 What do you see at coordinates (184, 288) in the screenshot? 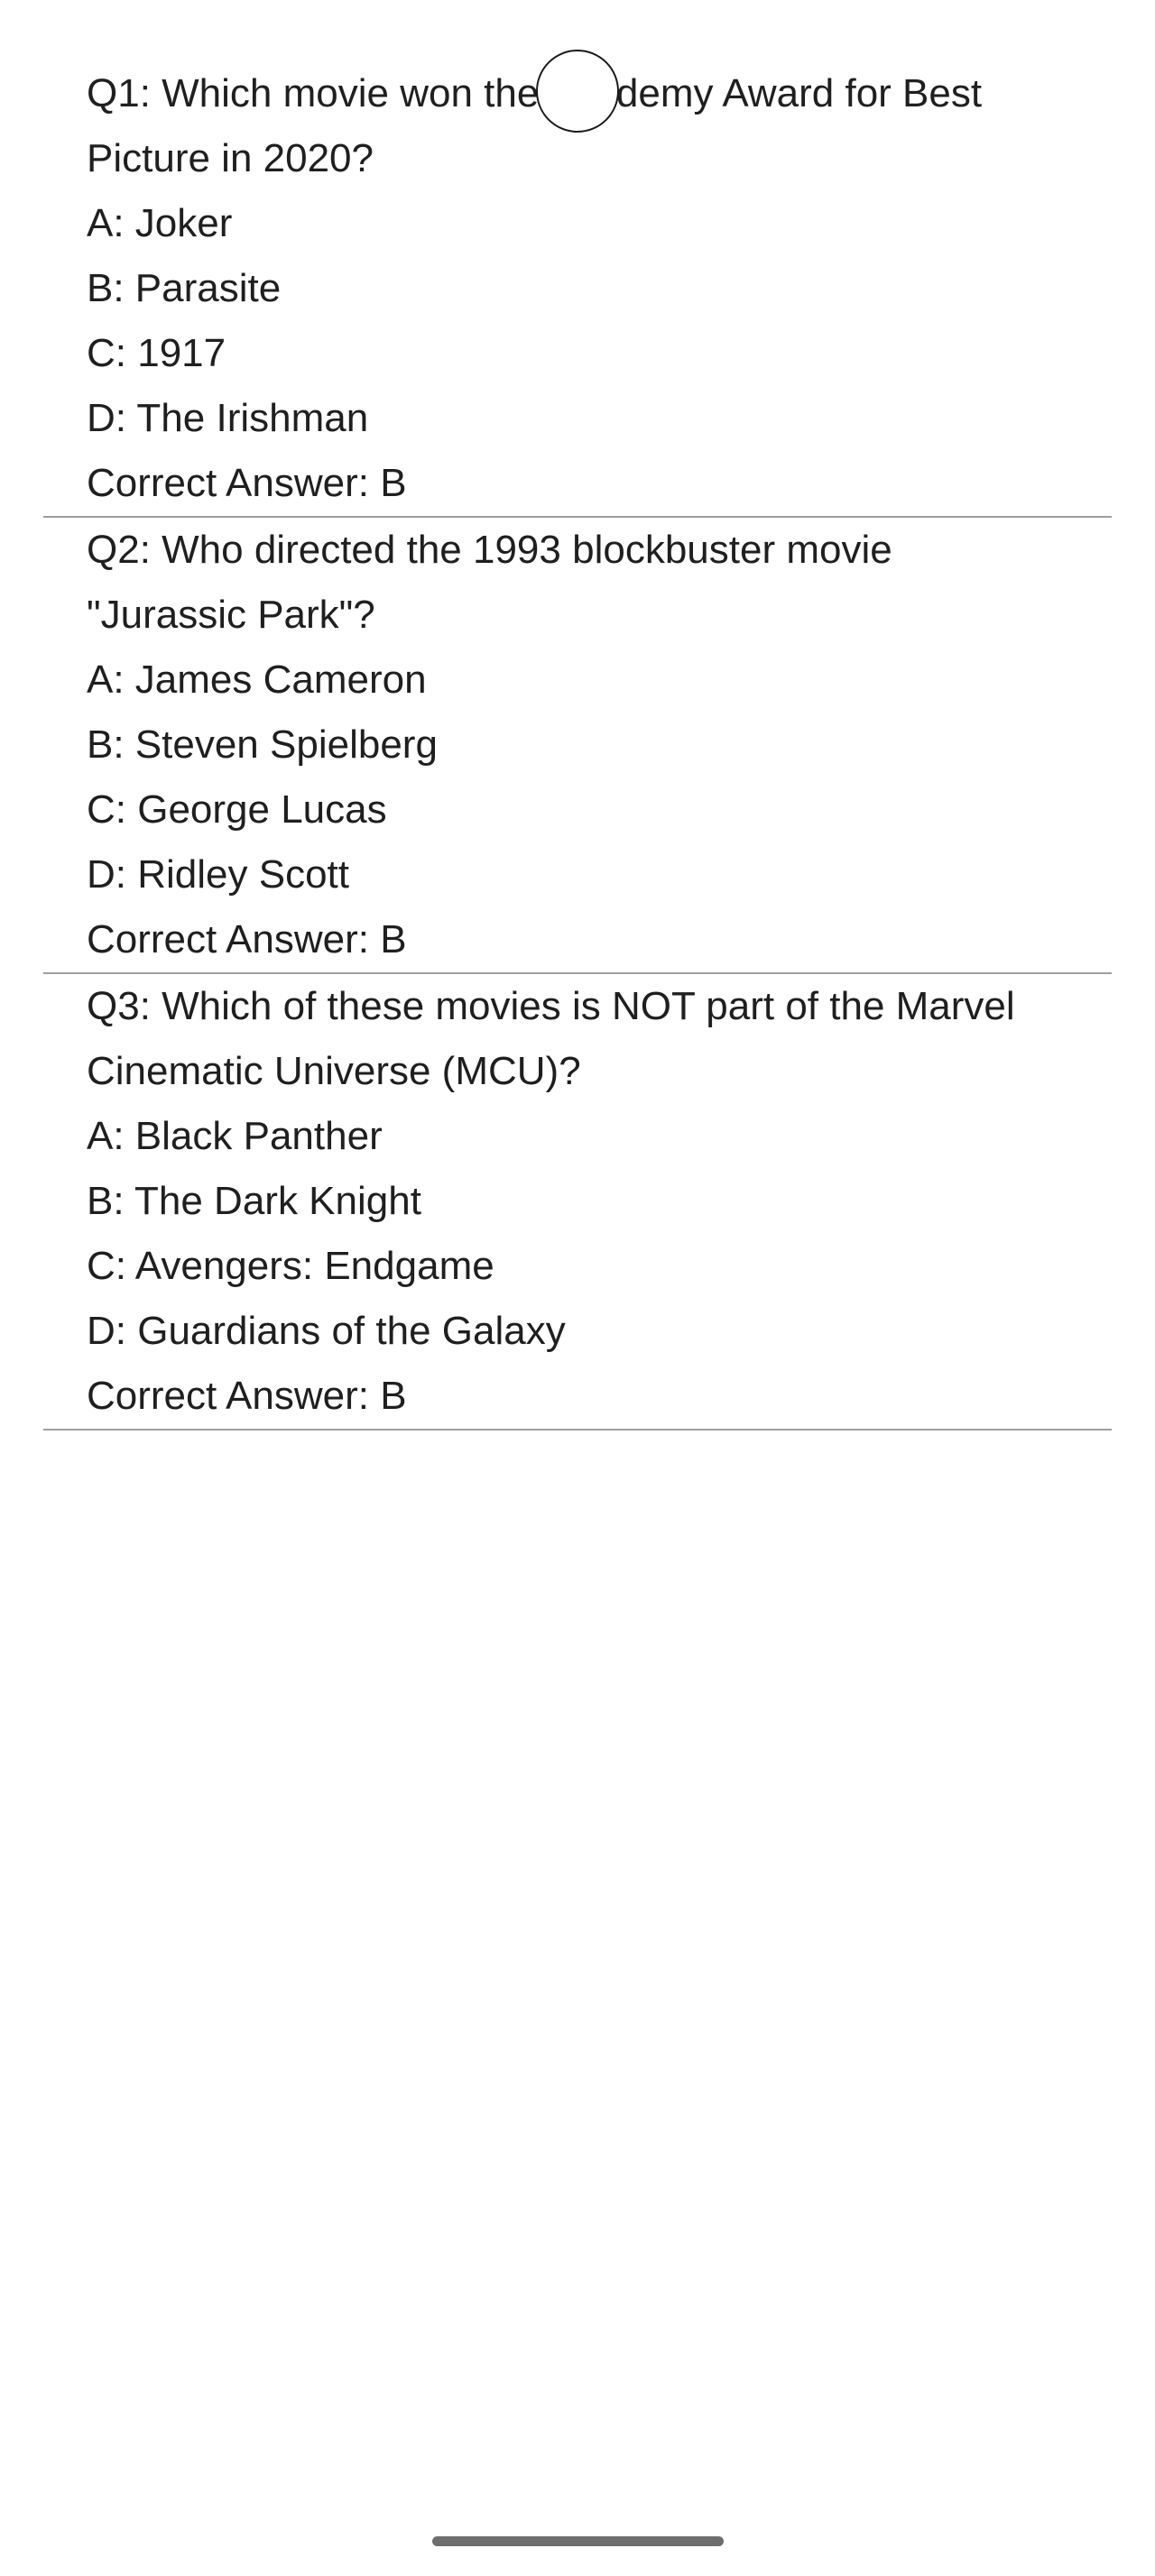
I see `option-b: B: Parasite` at bounding box center [184, 288].